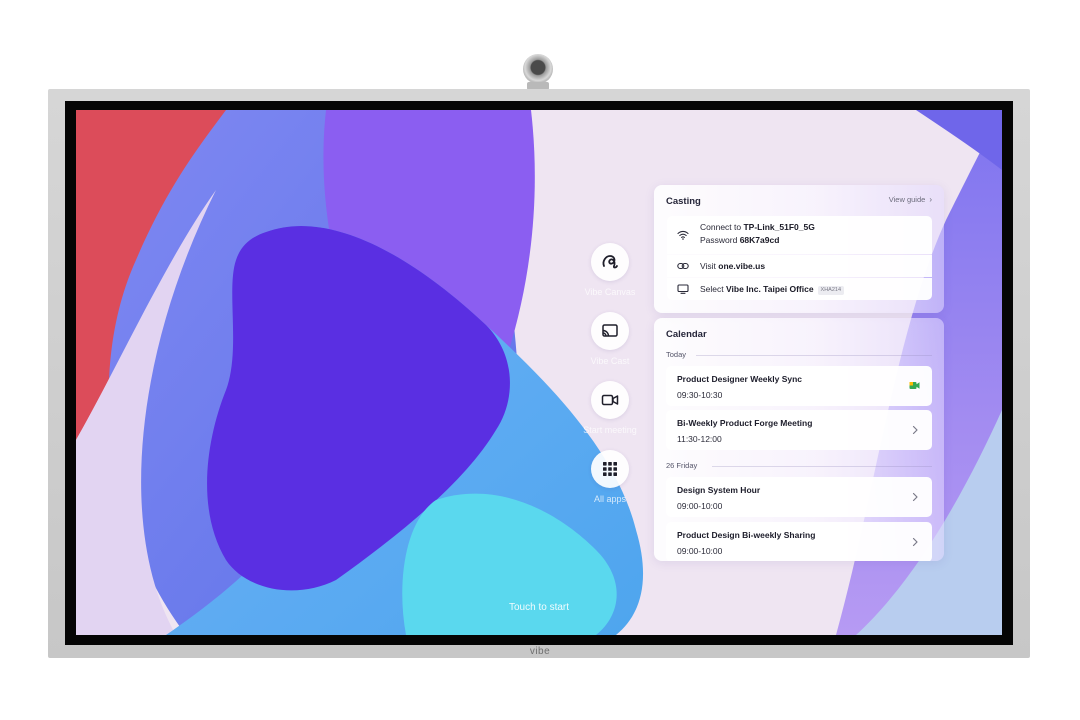  I want to click on password-label: Password, so click(720, 240).